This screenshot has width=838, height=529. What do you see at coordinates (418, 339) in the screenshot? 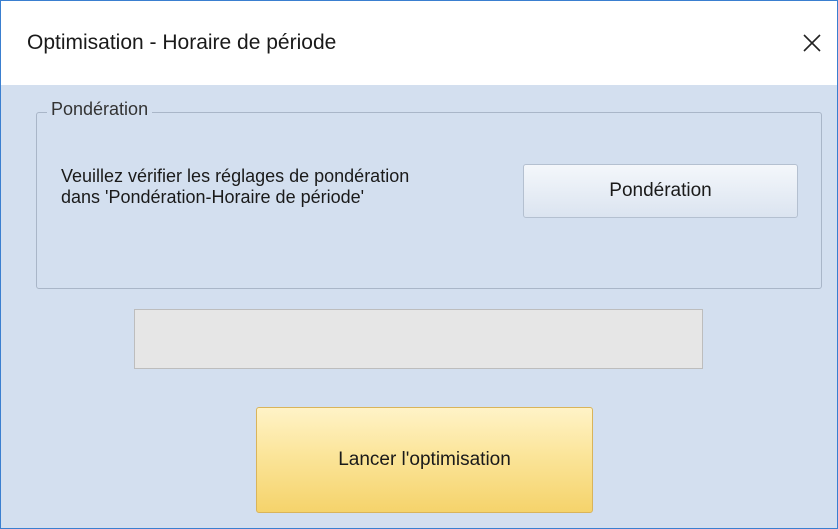
I see `progress-bar` at bounding box center [418, 339].